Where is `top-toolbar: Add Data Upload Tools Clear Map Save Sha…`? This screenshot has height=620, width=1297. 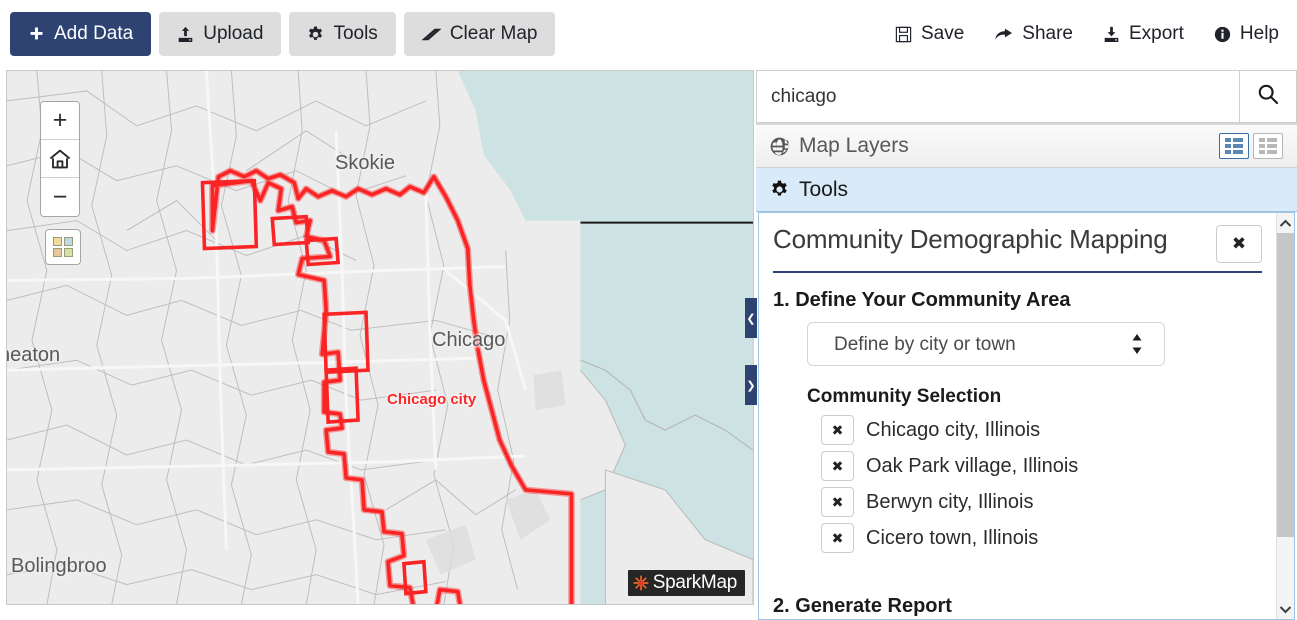 top-toolbar: Add Data Upload Tools Clear Map Save Sha… is located at coordinates (648, 34).